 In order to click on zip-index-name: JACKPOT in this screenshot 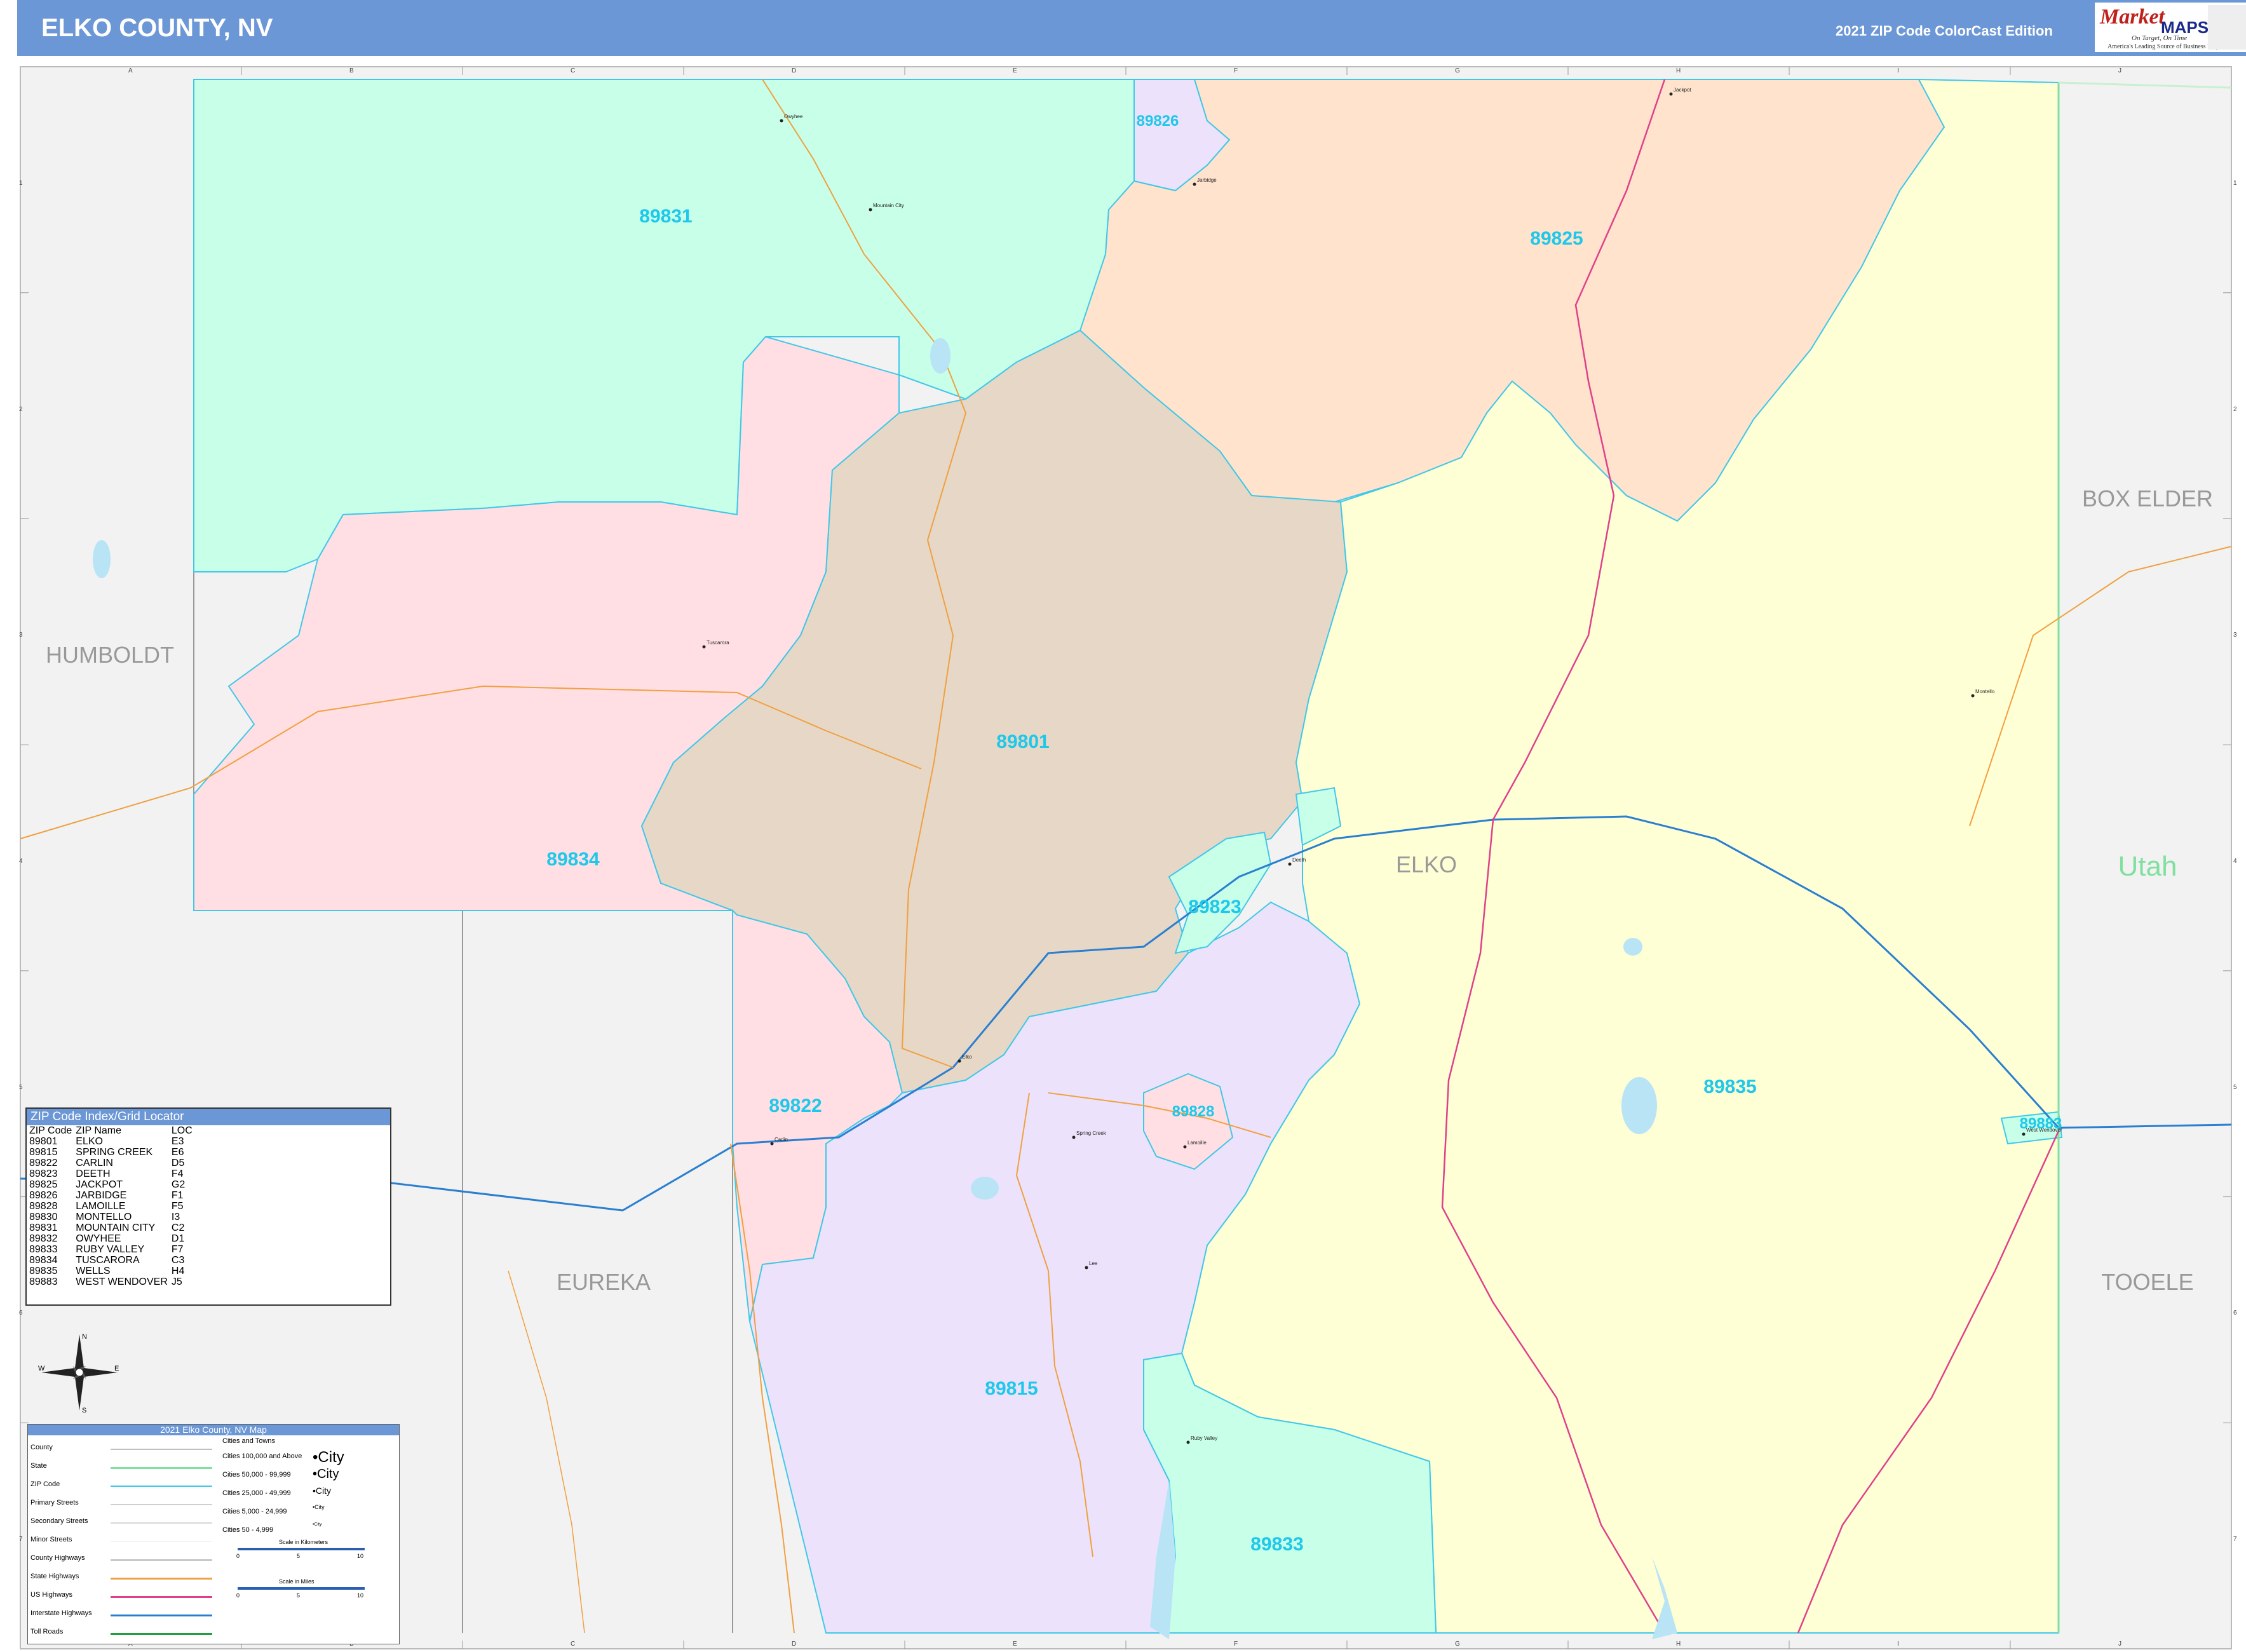, I will do `click(99, 1185)`.